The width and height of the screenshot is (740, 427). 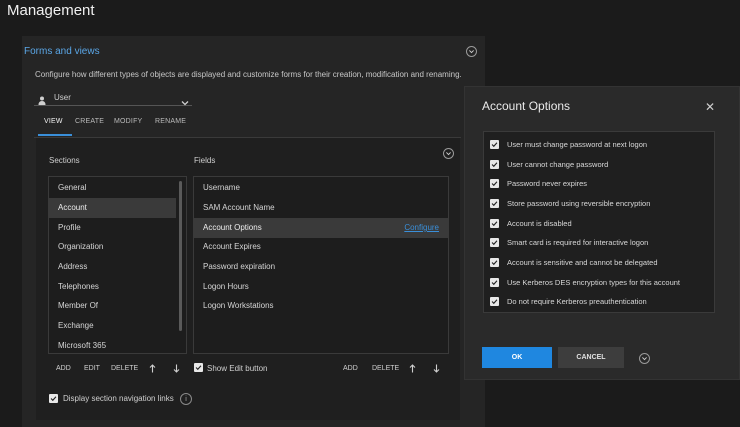 I want to click on display-nav-links-checkbox, so click(x=53, y=398).